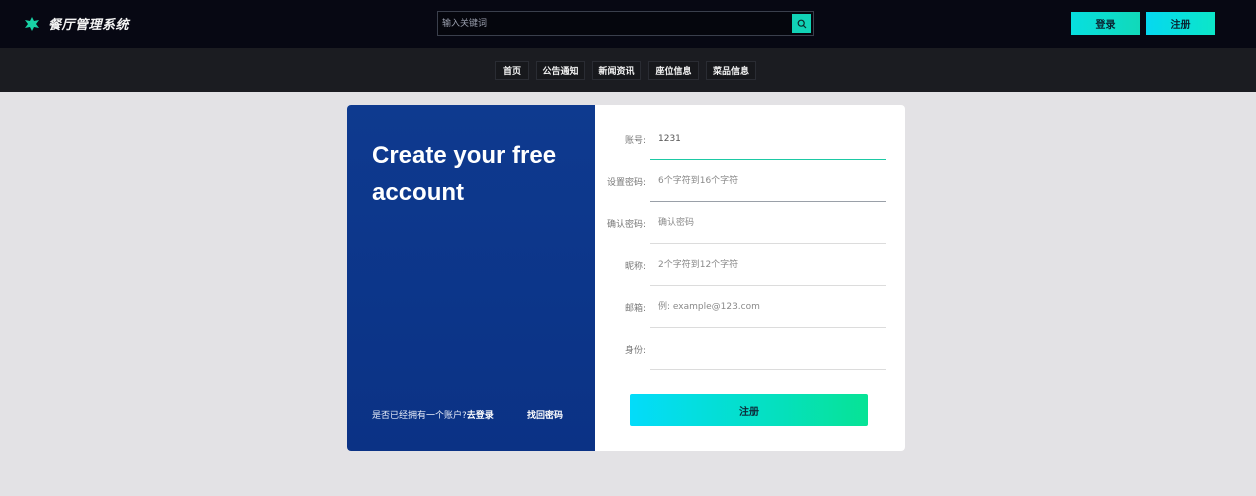 The image size is (1256, 496). Describe the element at coordinates (512, 70) in the screenshot. I see `nav-item-home: 首页` at that location.